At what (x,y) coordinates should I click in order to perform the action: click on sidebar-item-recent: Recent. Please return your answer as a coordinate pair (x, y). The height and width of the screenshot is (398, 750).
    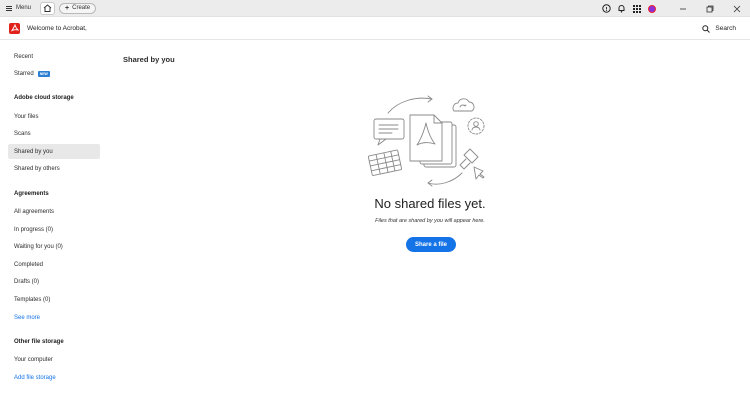
    Looking at the image, I should click on (54, 56).